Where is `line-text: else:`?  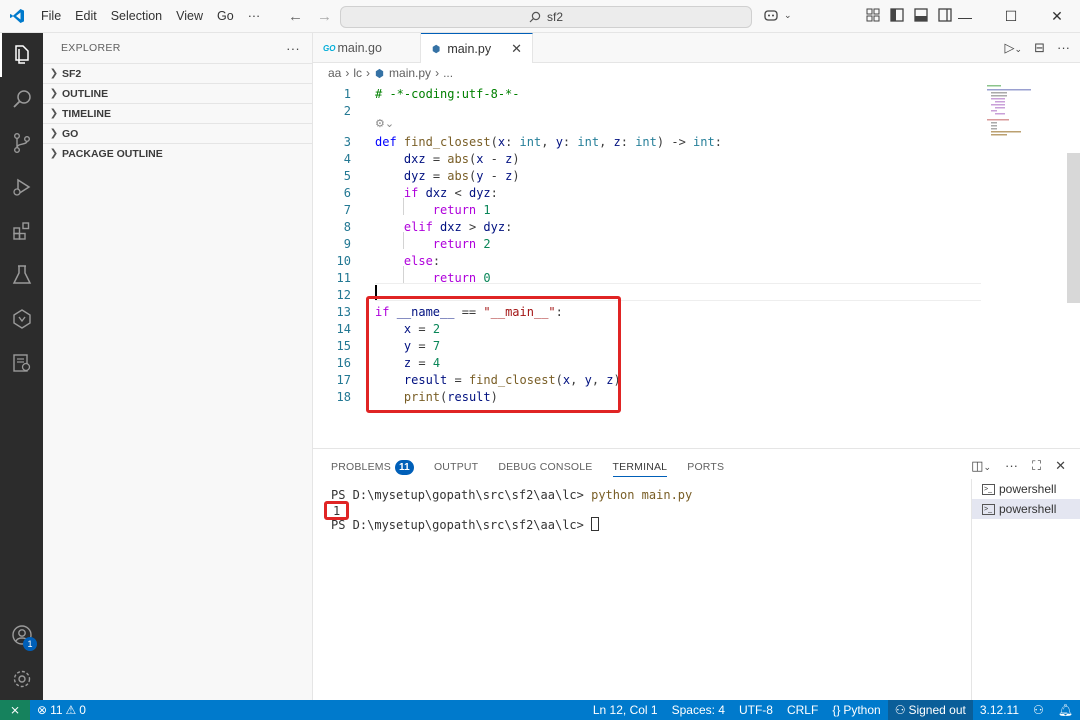 line-text: else: is located at coordinates (422, 261).